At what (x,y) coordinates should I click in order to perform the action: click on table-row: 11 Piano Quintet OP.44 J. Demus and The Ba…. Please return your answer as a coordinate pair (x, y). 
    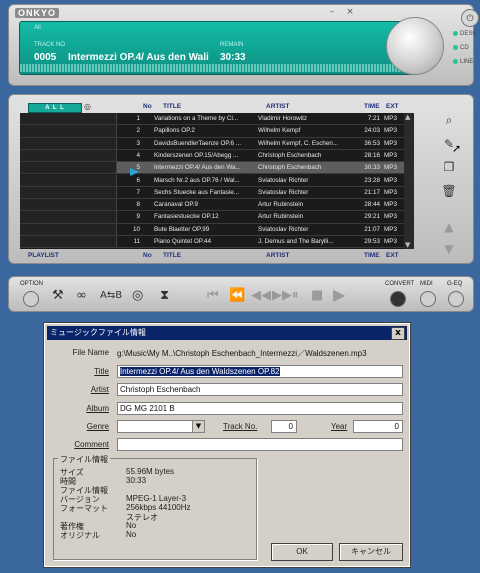
    Looking at the image, I should click on (217, 242).